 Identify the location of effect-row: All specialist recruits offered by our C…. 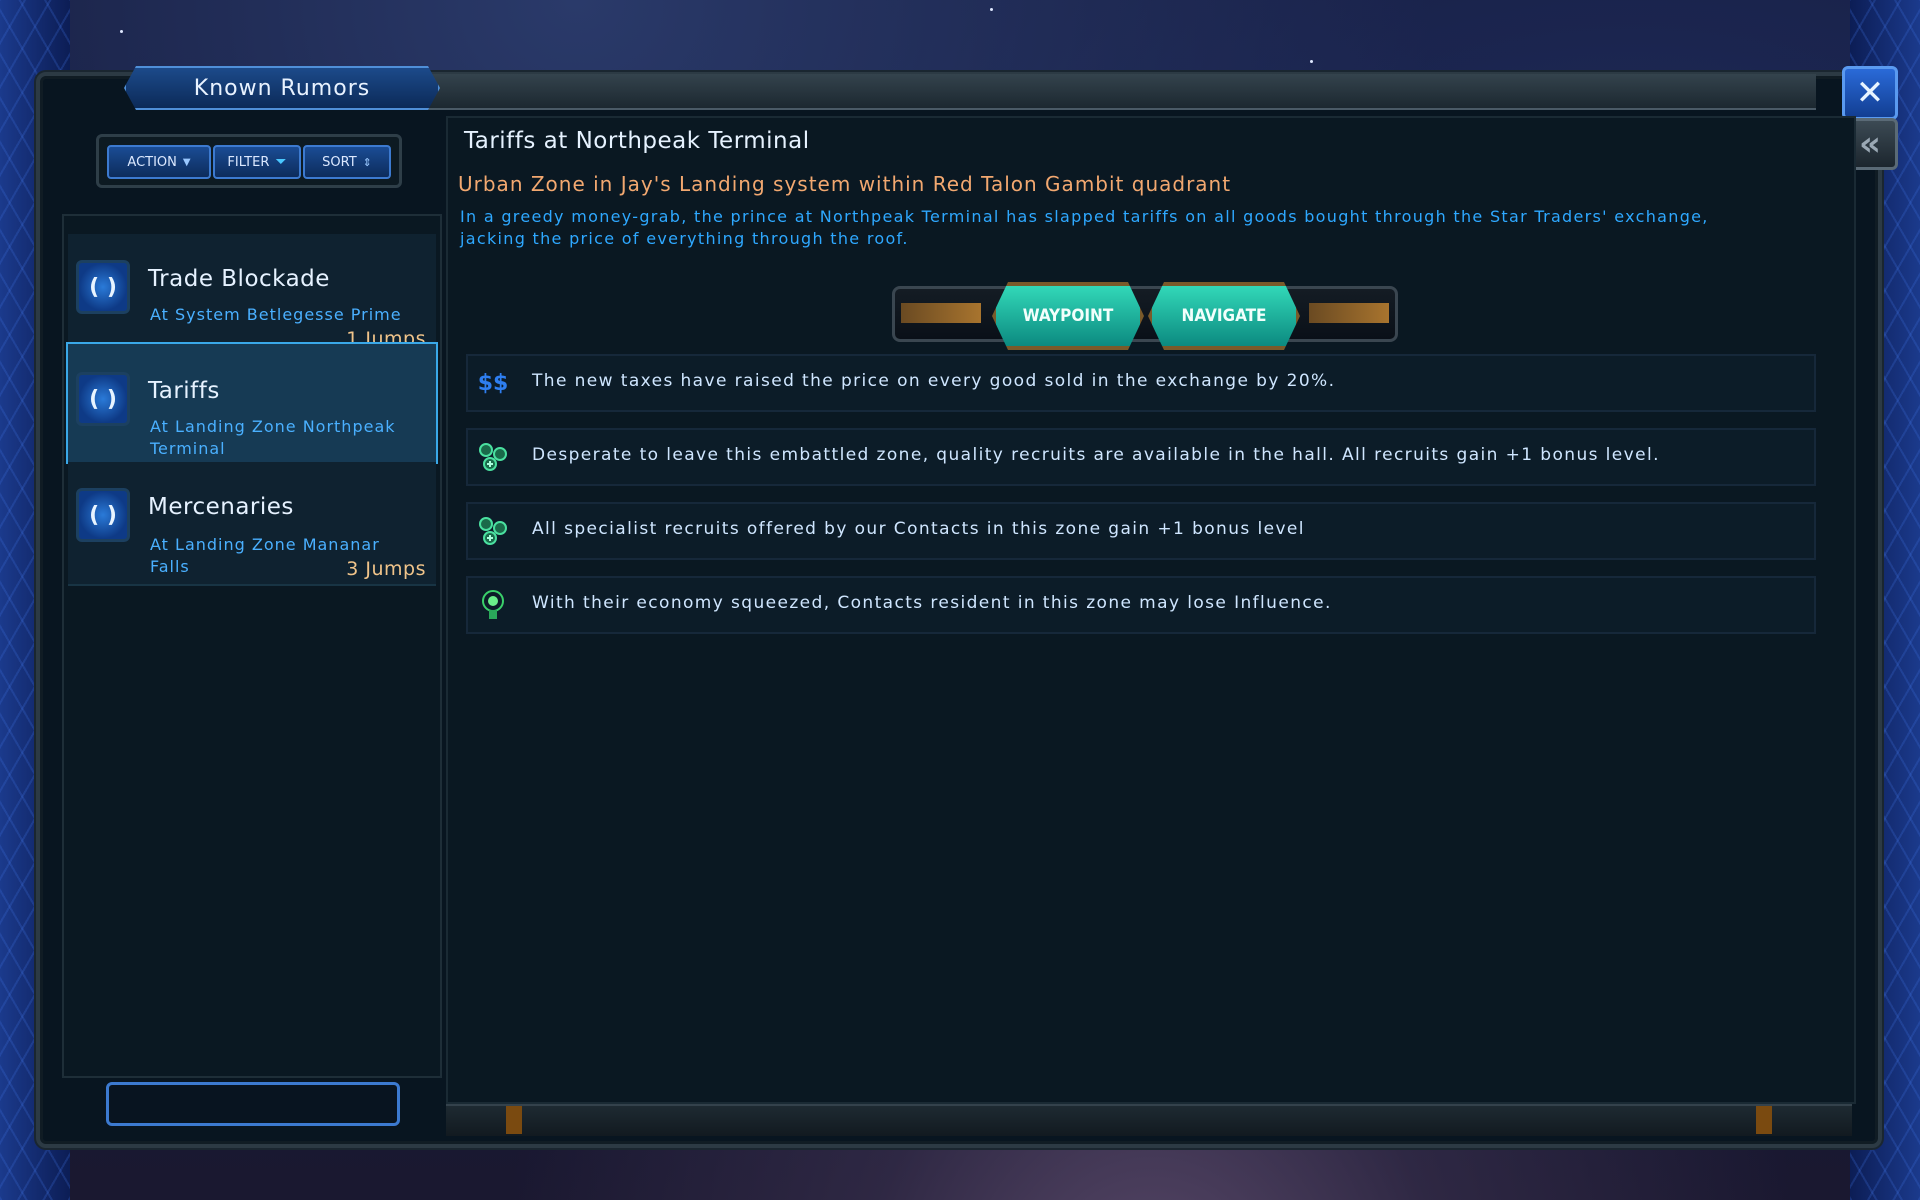
(1141, 531).